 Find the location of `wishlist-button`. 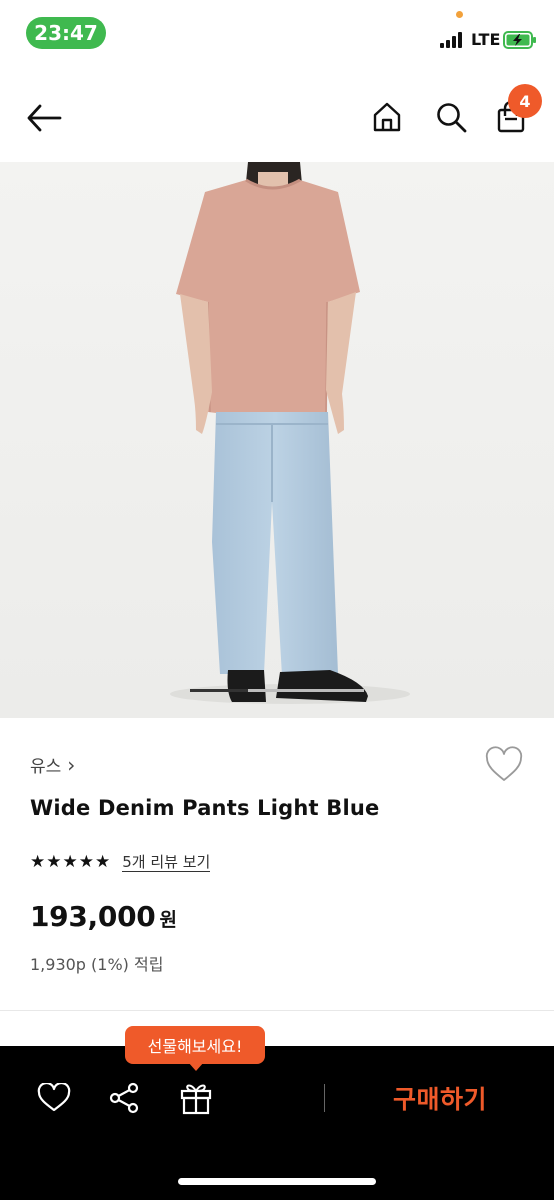

wishlist-button is located at coordinates (504, 765).